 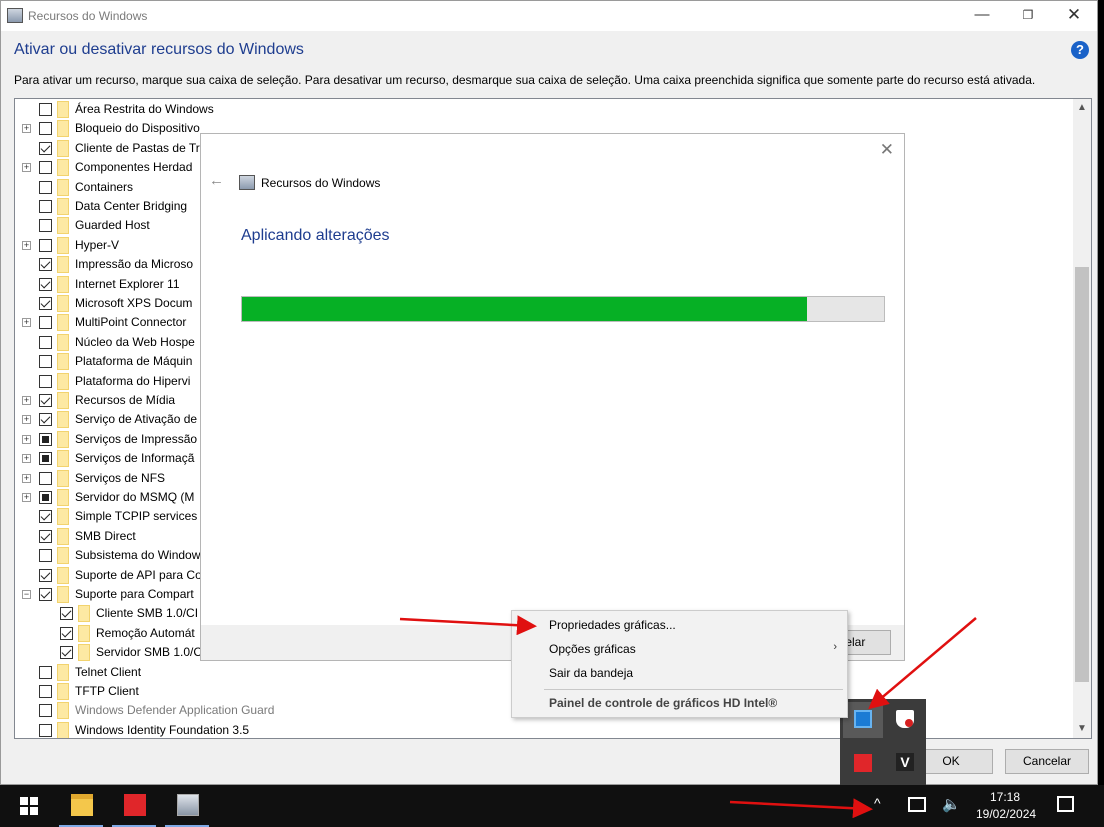 I want to click on volume-icon: 🔈, so click(x=951, y=804).